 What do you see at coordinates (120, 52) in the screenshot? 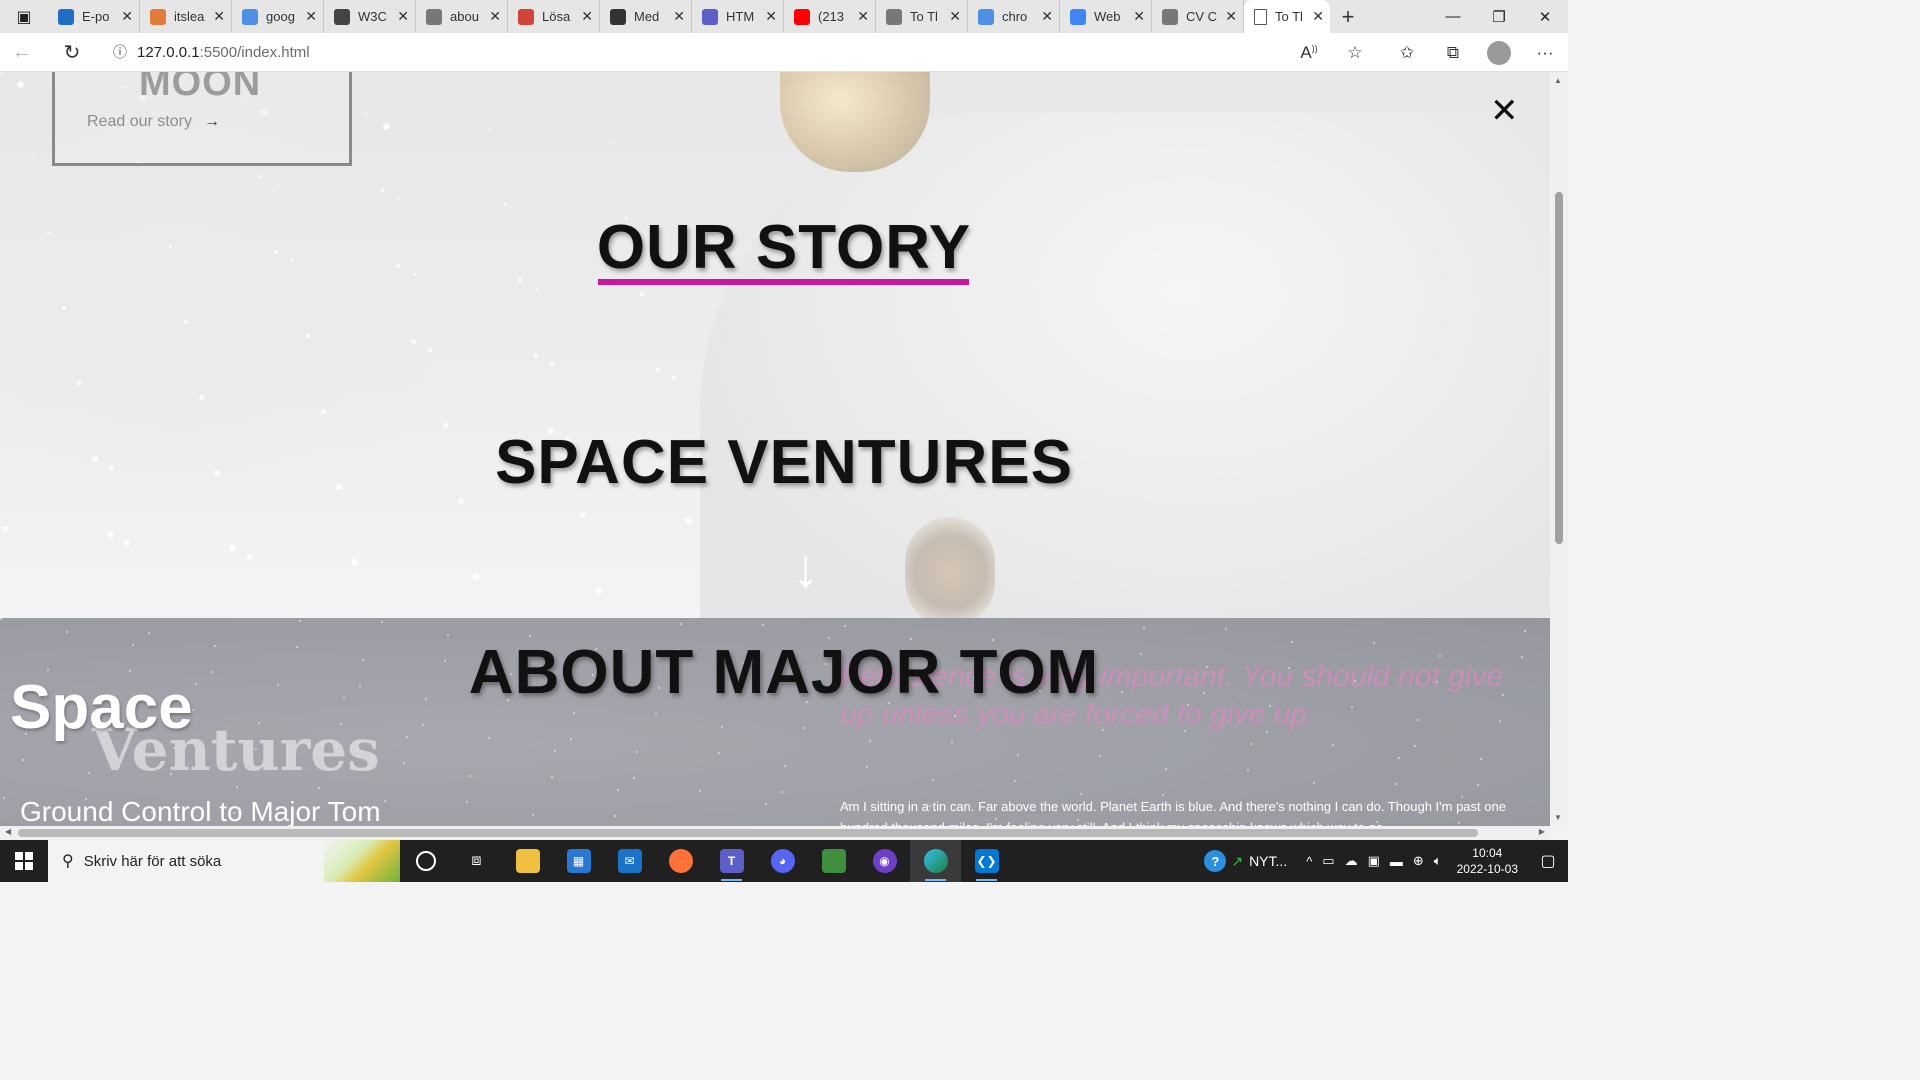
I see `info-icon: ⓘ` at bounding box center [120, 52].